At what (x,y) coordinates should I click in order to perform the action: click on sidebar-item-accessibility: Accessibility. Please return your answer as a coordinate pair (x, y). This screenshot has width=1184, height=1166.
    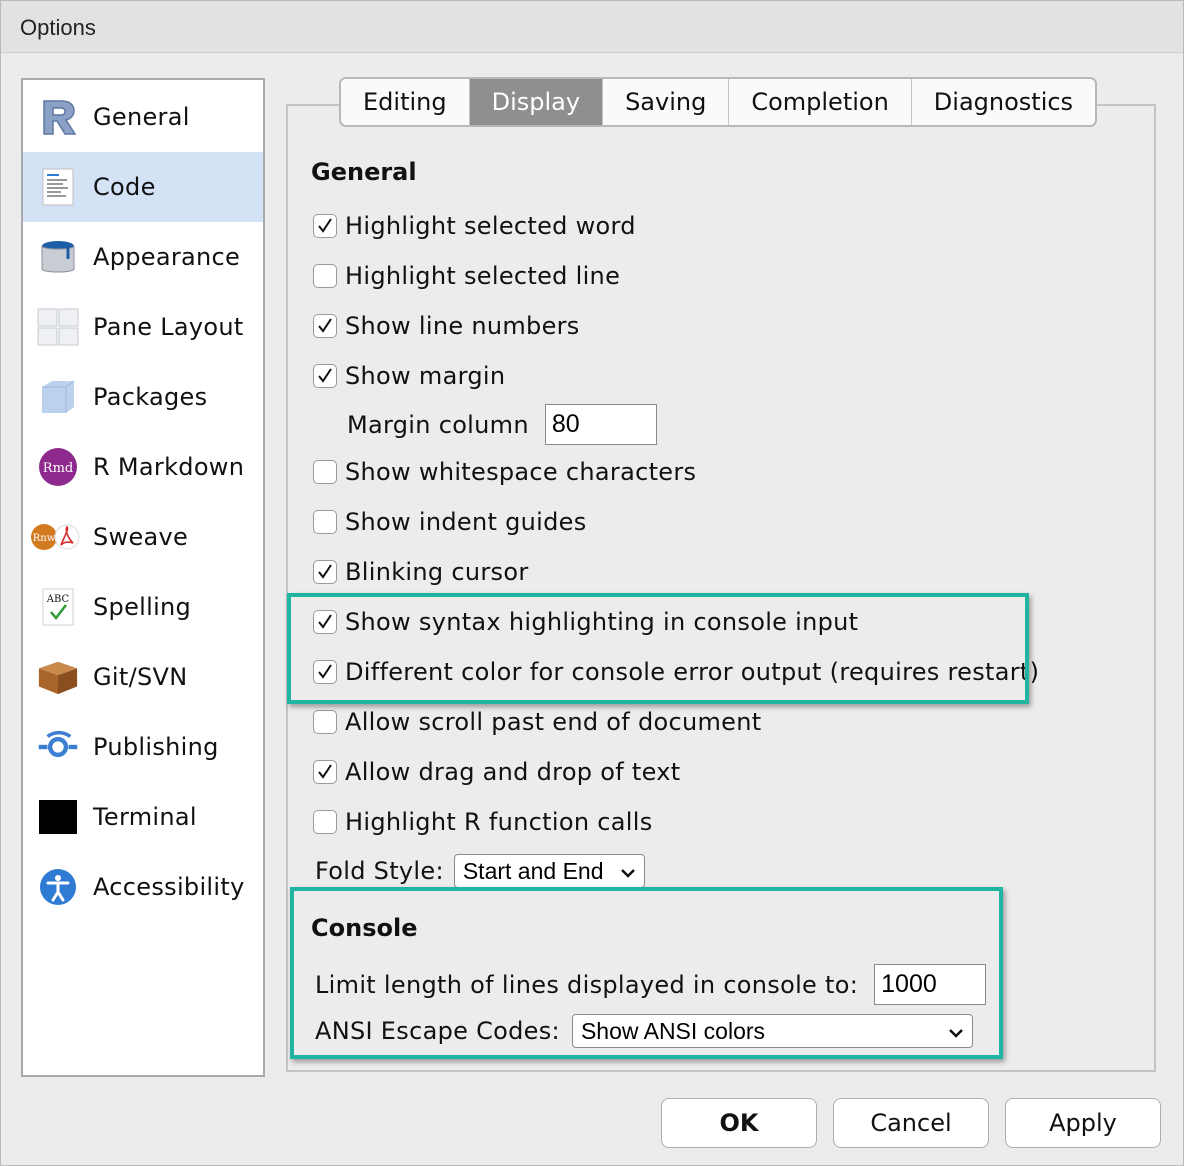
    Looking at the image, I should click on (143, 887).